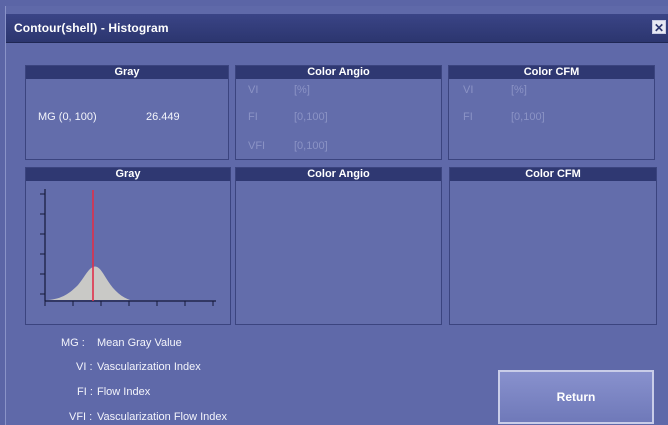  Describe the element at coordinates (257, 146) in the screenshot. I see `angio-vfi-label: VFI` at that location.